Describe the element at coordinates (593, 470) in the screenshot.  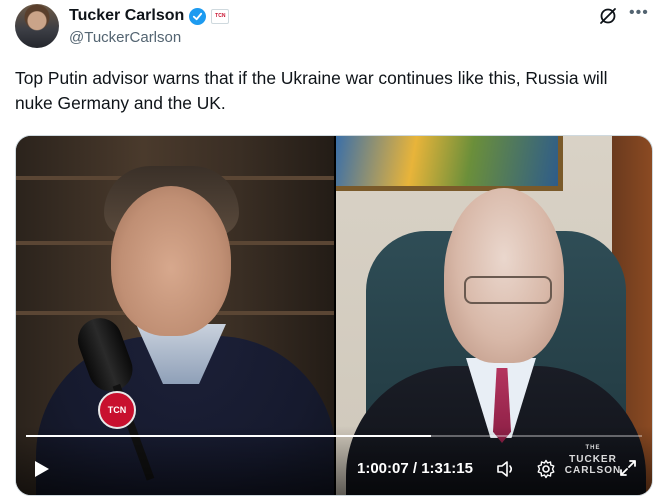
I see `watermark-line3: CARLSON` at that location.